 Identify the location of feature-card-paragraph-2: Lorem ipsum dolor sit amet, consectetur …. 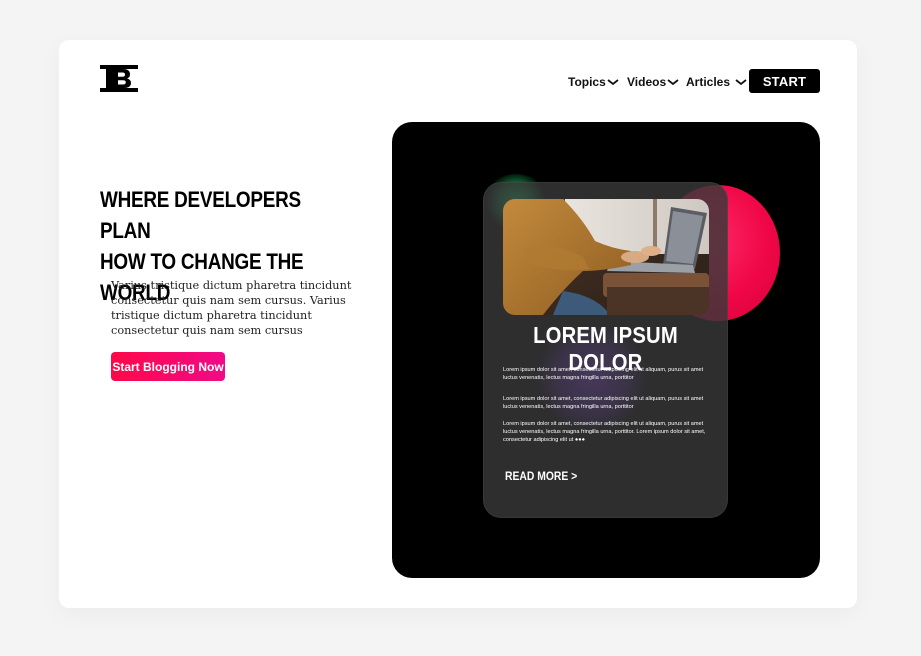
(603, 403).